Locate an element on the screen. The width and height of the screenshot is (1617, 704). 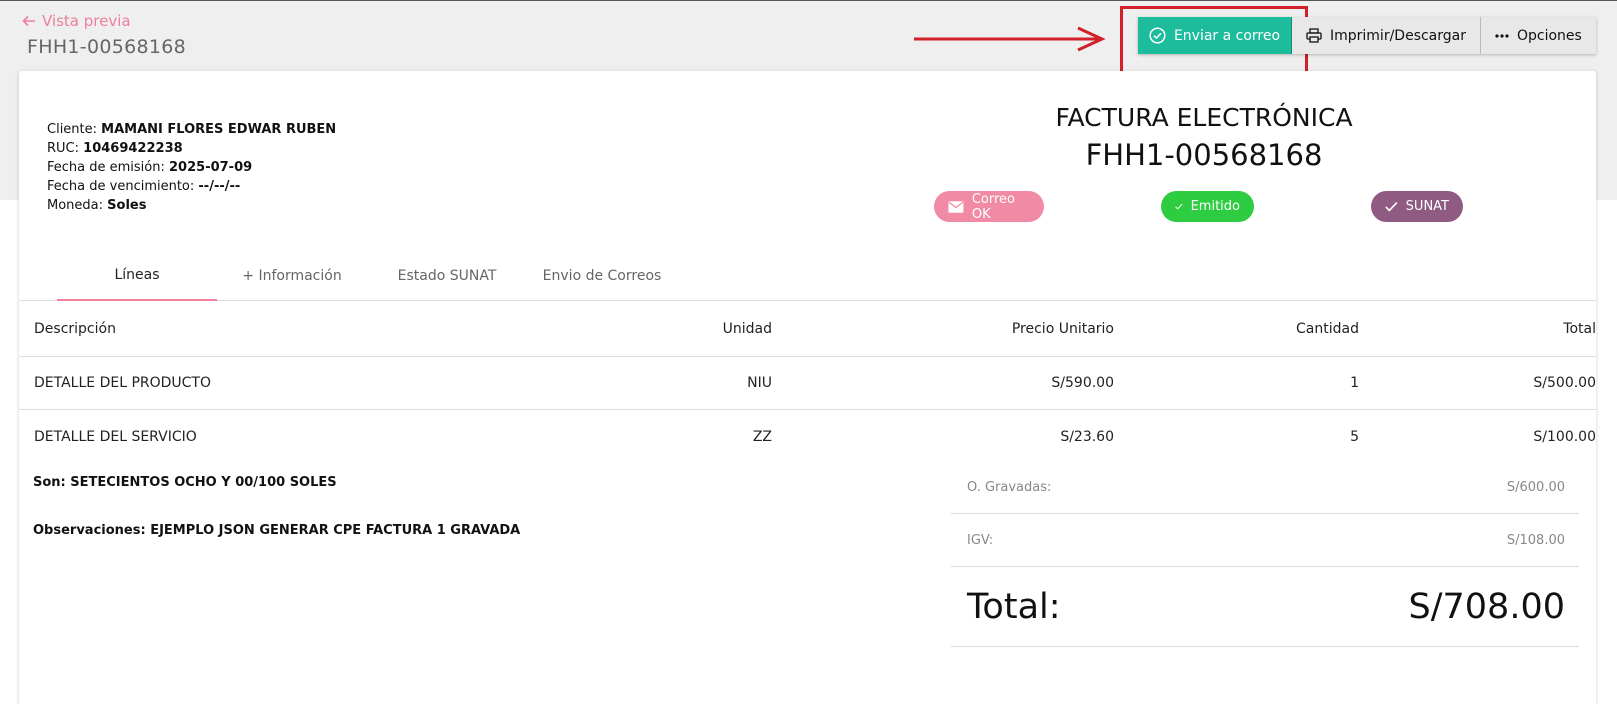
tab-informacion: + Información is located at coordinates (292, 276).